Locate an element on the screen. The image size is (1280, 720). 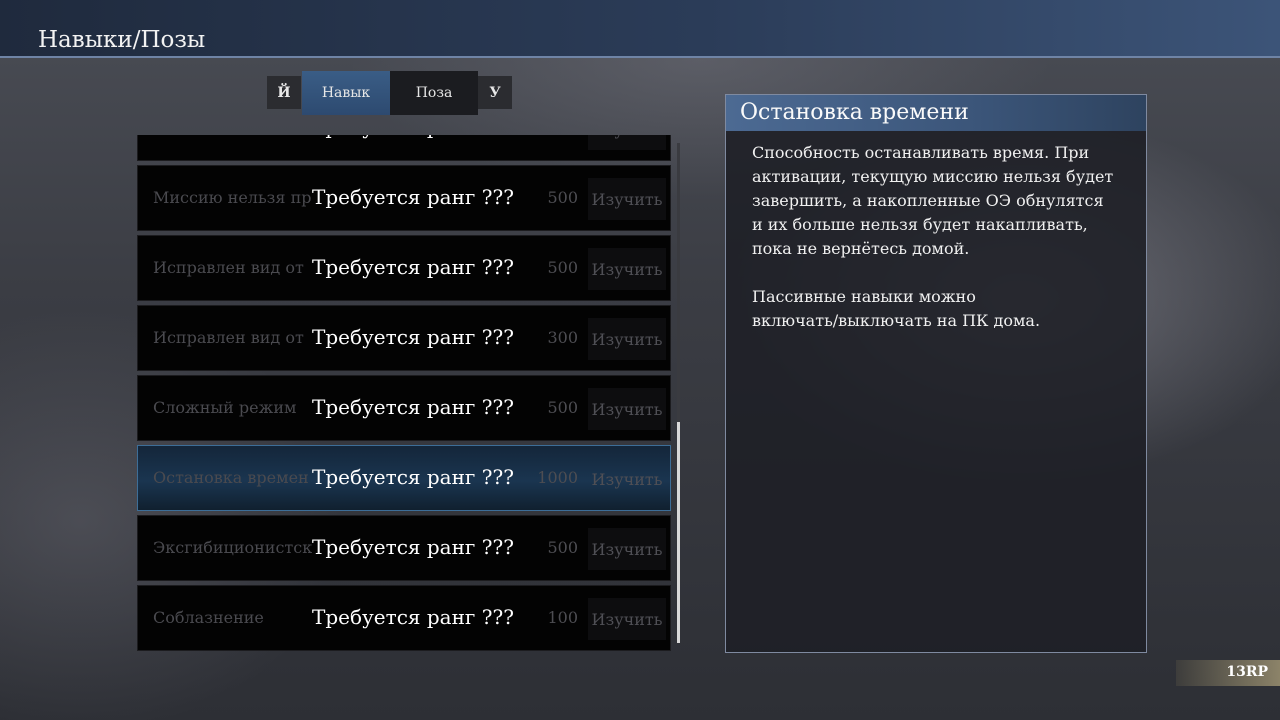
skill-name: Соблазнение is located at coordinates (208, 617).